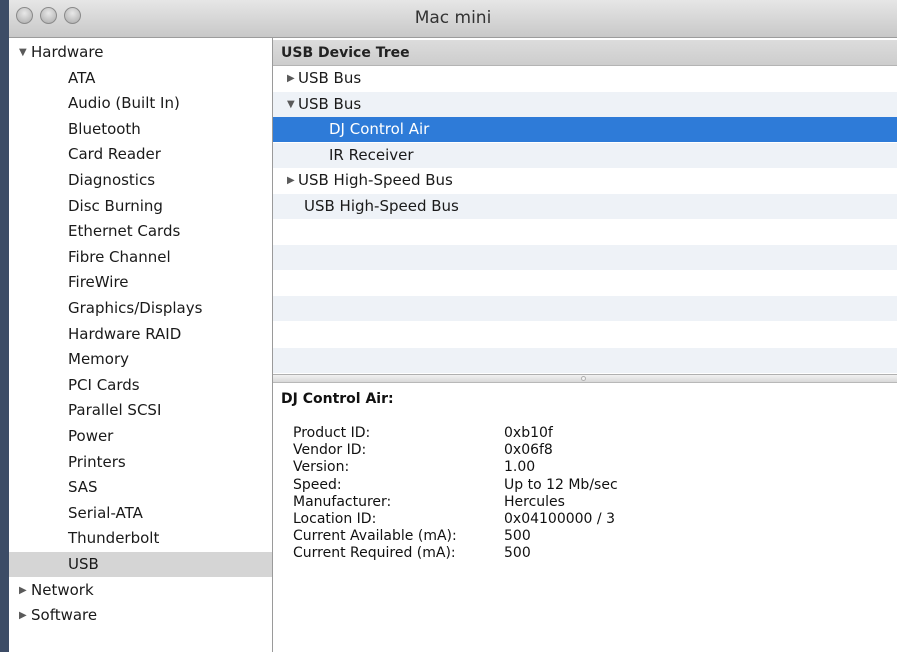 The height and width of the screenshot is (652, 897). I want to click on sidebar-item-bluetooth: Bluetooth, so click(140, 129).